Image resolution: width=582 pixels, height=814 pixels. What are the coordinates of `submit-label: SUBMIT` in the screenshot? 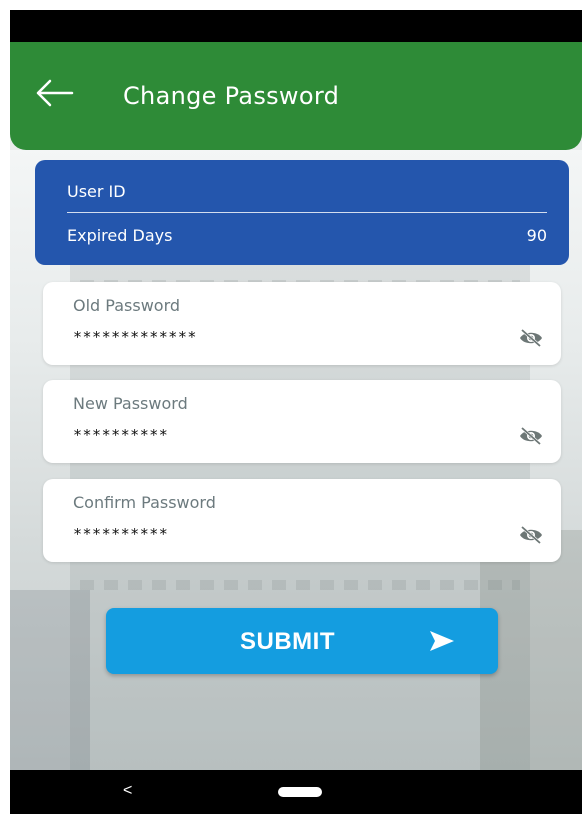 It's located at (287, 641).